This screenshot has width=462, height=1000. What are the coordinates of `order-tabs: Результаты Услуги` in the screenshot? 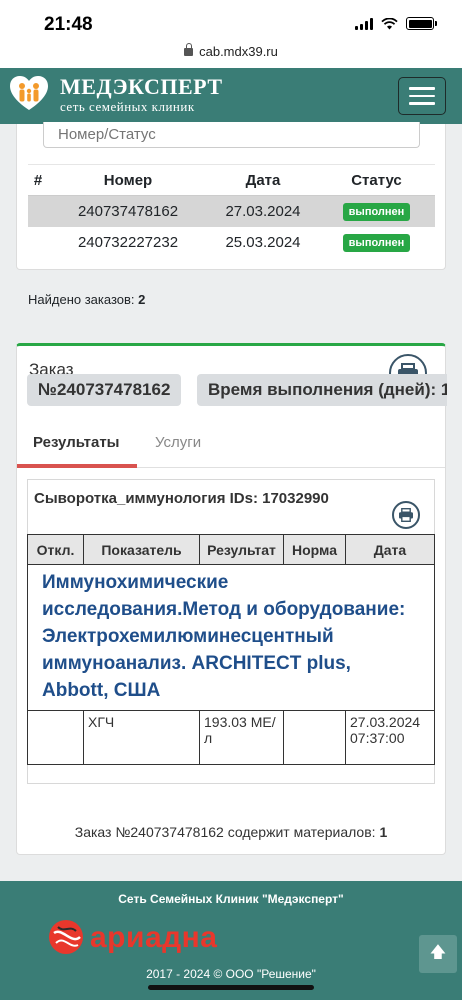 It's located at (231, 444).